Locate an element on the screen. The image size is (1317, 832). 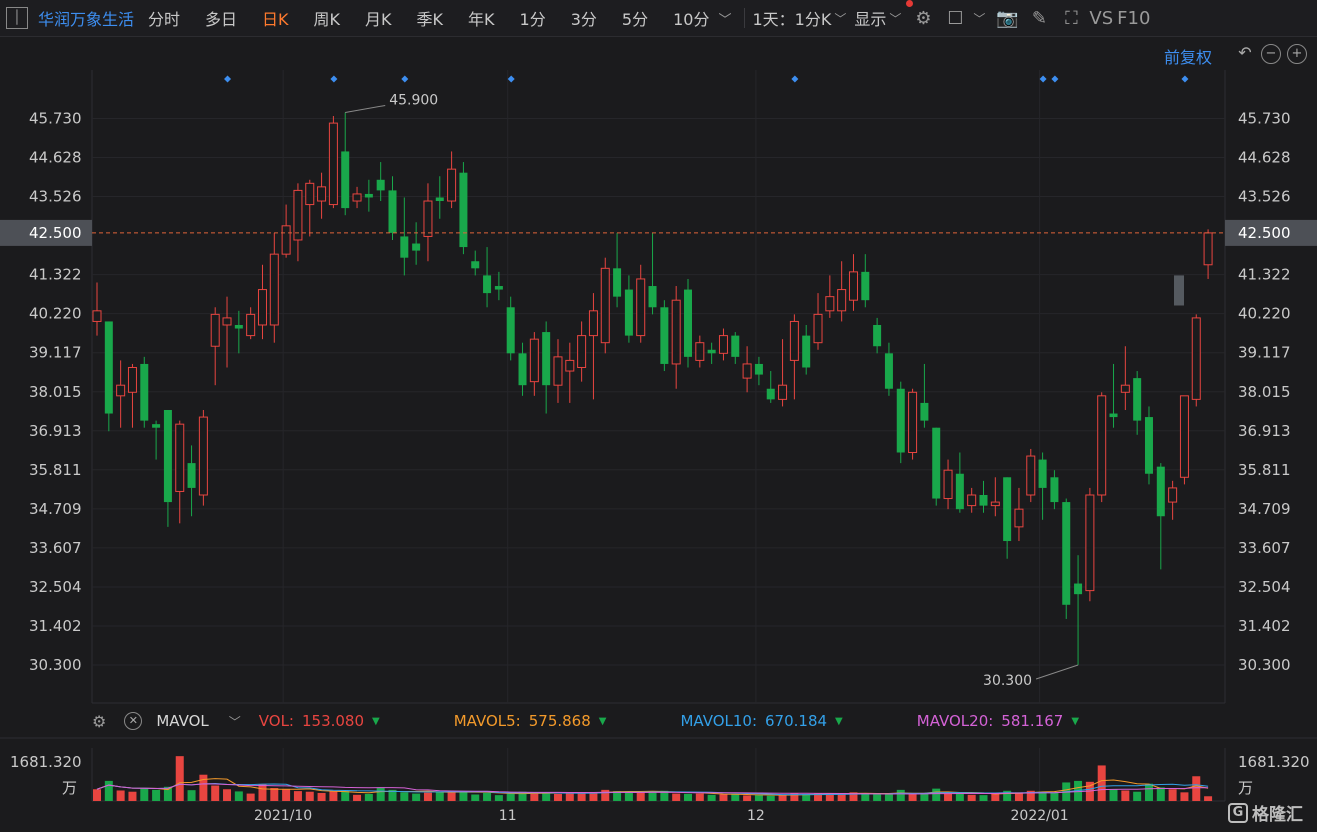
volume-max-right: 1681.320 is located at coordinates (1274, 762).